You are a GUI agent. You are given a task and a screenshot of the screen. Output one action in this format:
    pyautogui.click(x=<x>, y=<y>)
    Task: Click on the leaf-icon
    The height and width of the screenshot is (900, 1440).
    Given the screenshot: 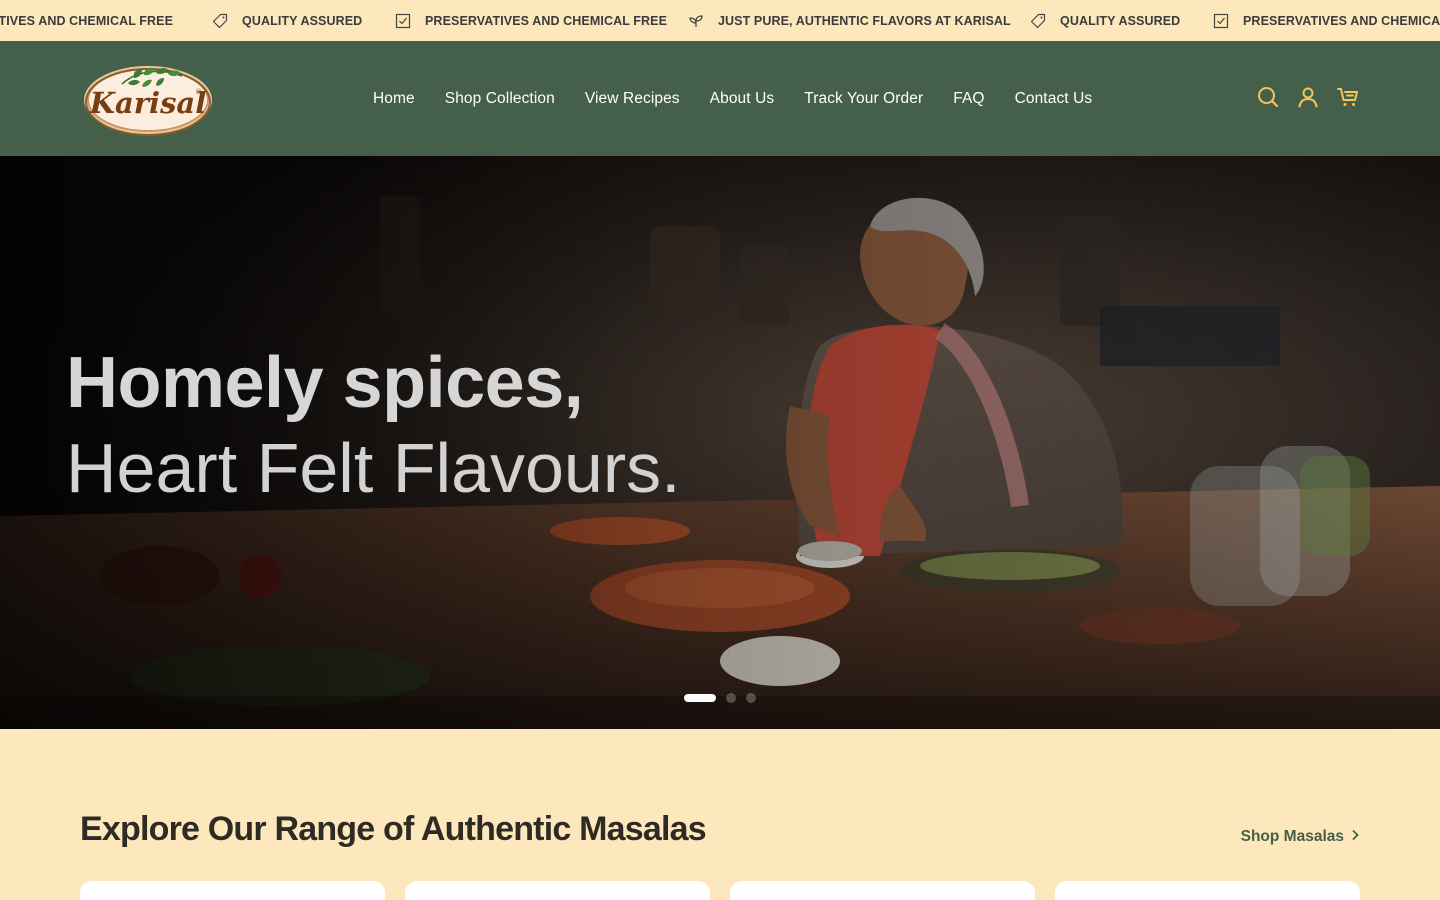 What is the action you would take?
    pyautogui.click(x=696, y=21)
    